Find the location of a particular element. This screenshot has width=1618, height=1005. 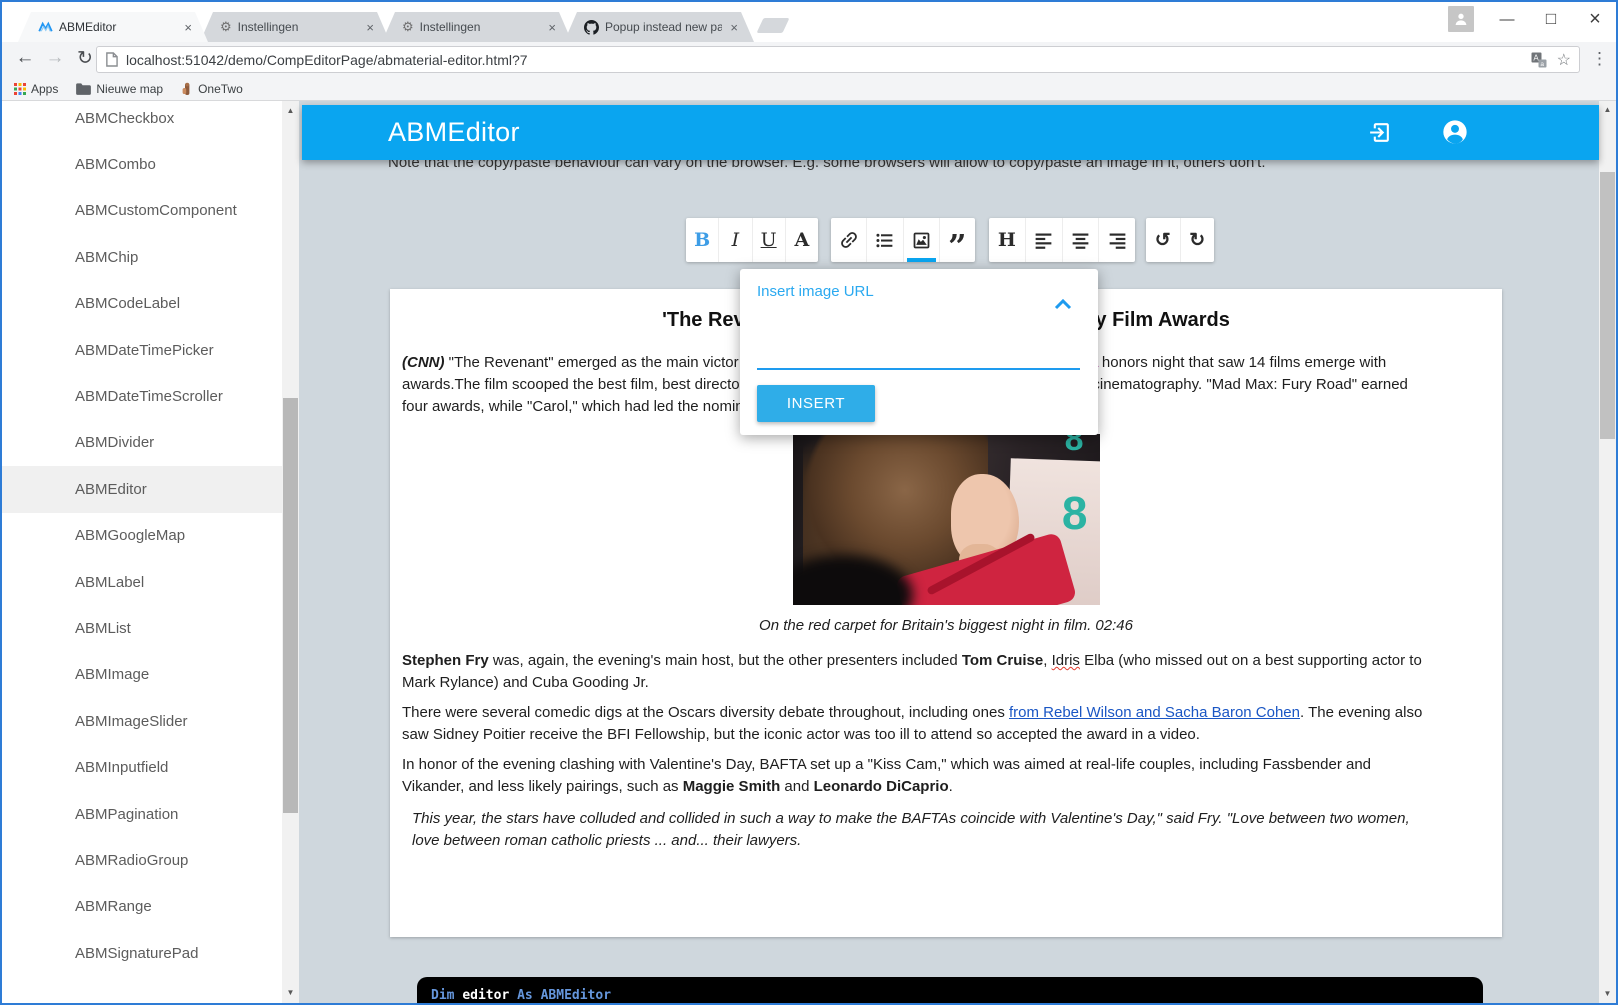

align-left-button is located at coordinates (1044, 240).